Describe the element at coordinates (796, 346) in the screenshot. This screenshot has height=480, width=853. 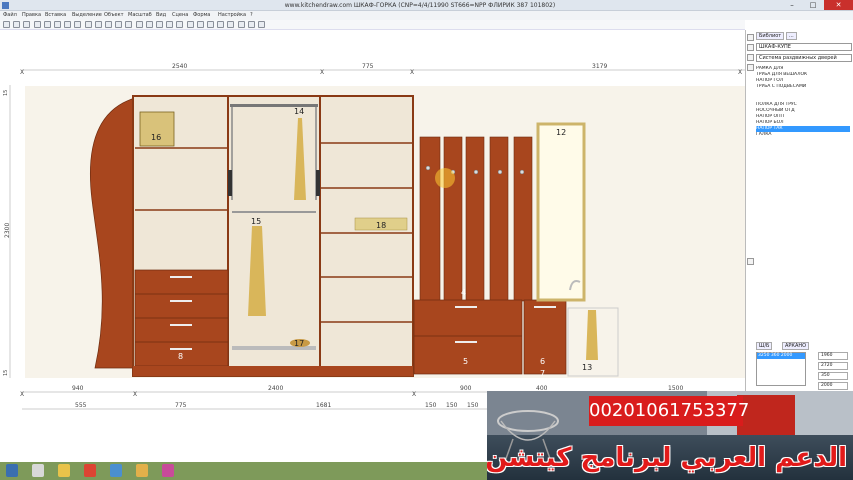
I see `lower-tab-2: АРКАНО` at that location.